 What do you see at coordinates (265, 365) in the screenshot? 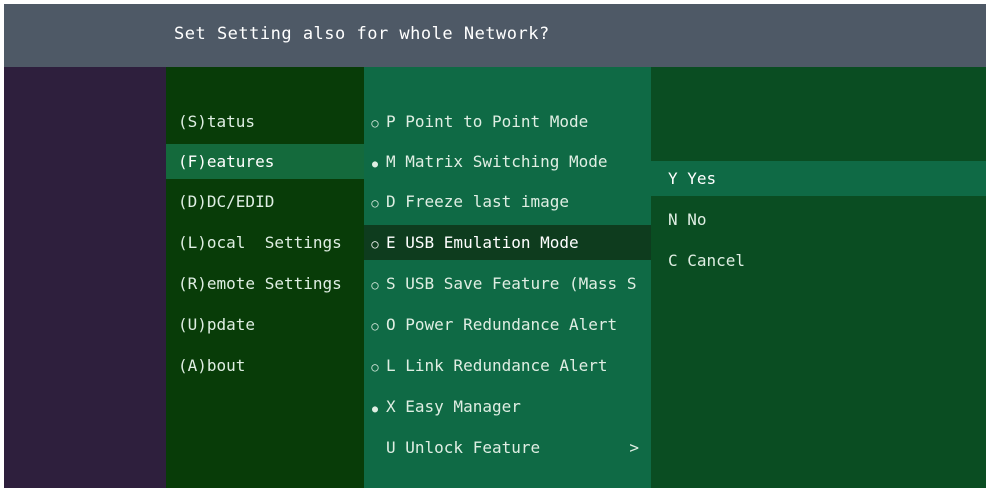
I see `menu-item-about: (A)bout` at bounding box center [265, 365].